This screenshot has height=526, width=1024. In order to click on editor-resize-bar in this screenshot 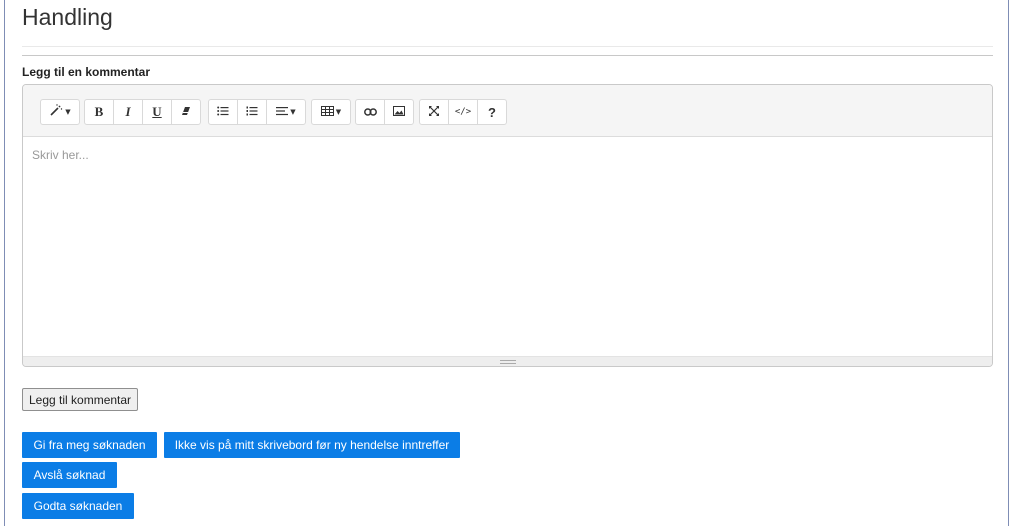, I will do `click(507, 361)`.